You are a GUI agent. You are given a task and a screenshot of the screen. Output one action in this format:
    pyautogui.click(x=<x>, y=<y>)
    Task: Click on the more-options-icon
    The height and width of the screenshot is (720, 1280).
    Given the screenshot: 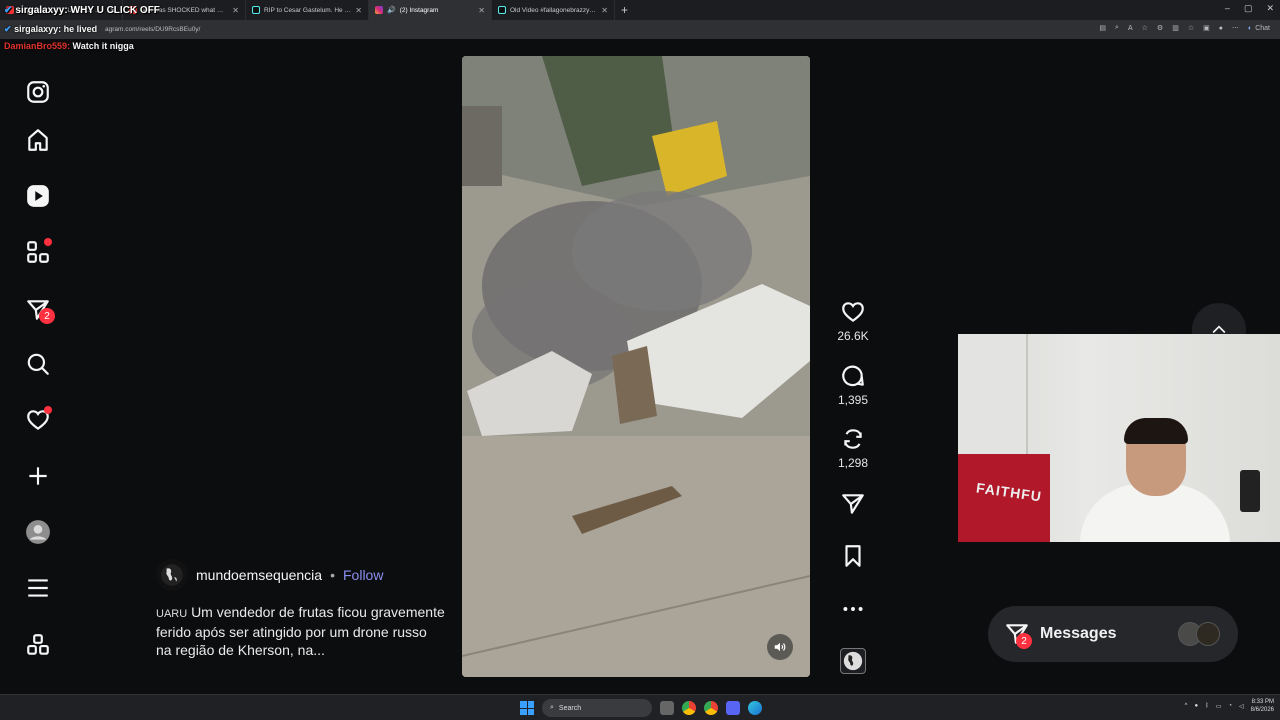 What is the action you would take?
    pyautogui.click(x=853, y=609)
    